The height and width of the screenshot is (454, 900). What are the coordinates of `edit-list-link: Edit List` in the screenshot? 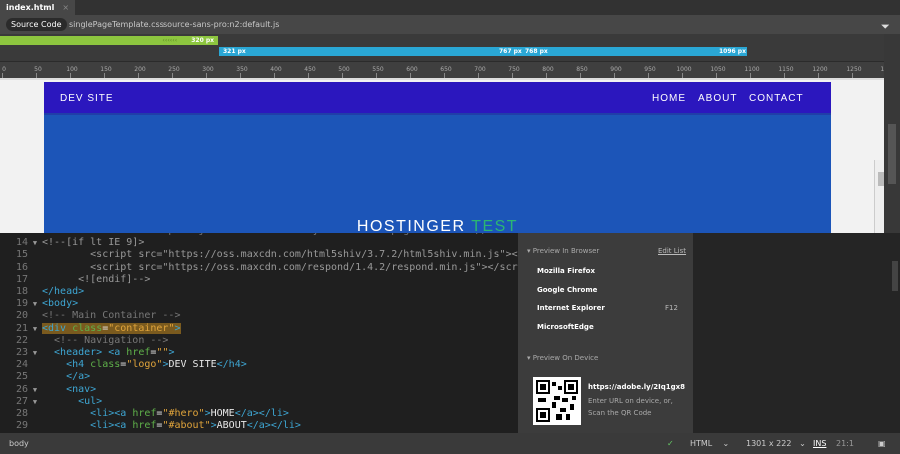 It's located at (672, 251).